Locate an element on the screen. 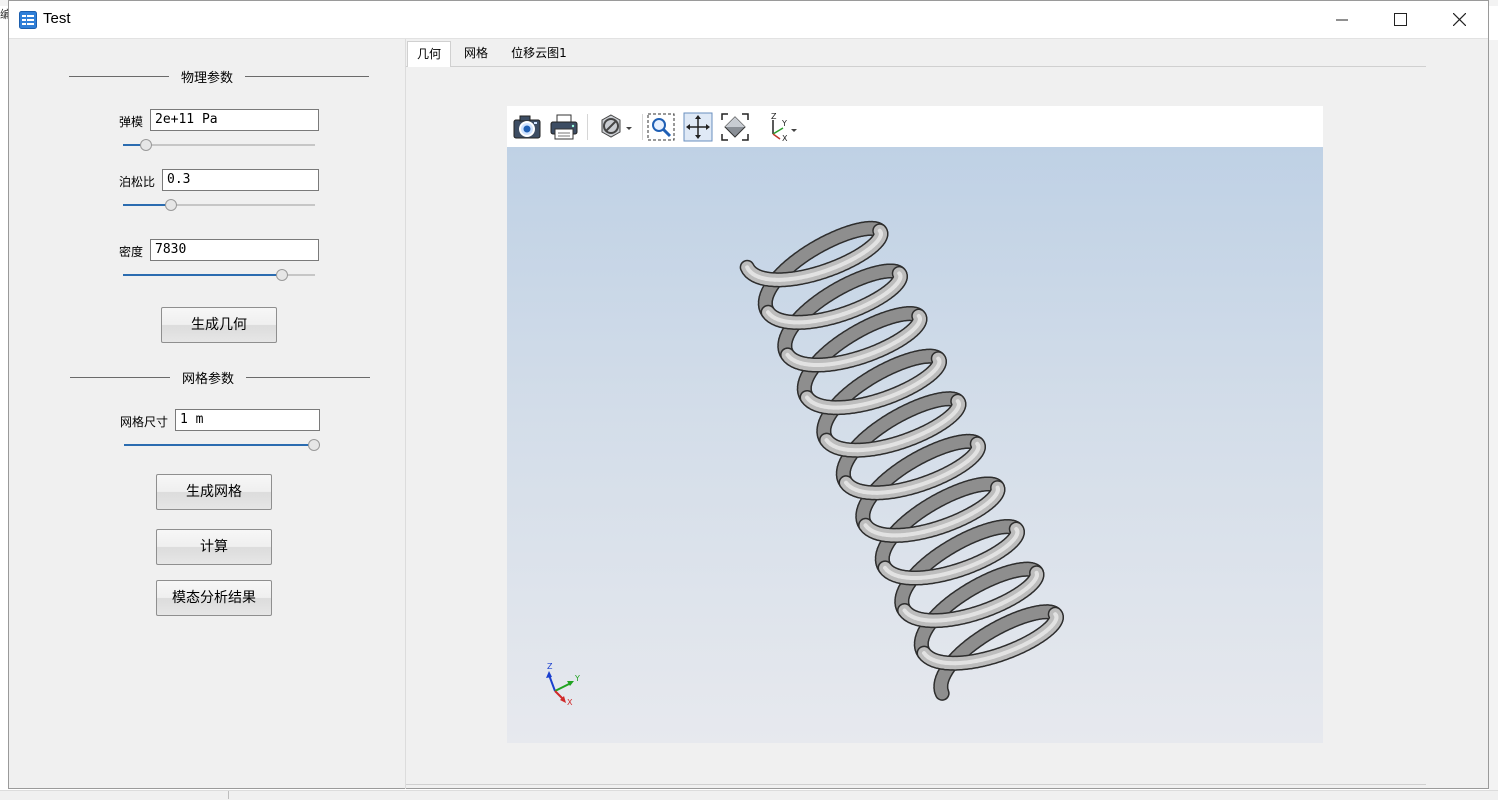 This screenshot has width=1498, height=800. view-axes-icon: Z Y X is located at coordinates (782, 127).